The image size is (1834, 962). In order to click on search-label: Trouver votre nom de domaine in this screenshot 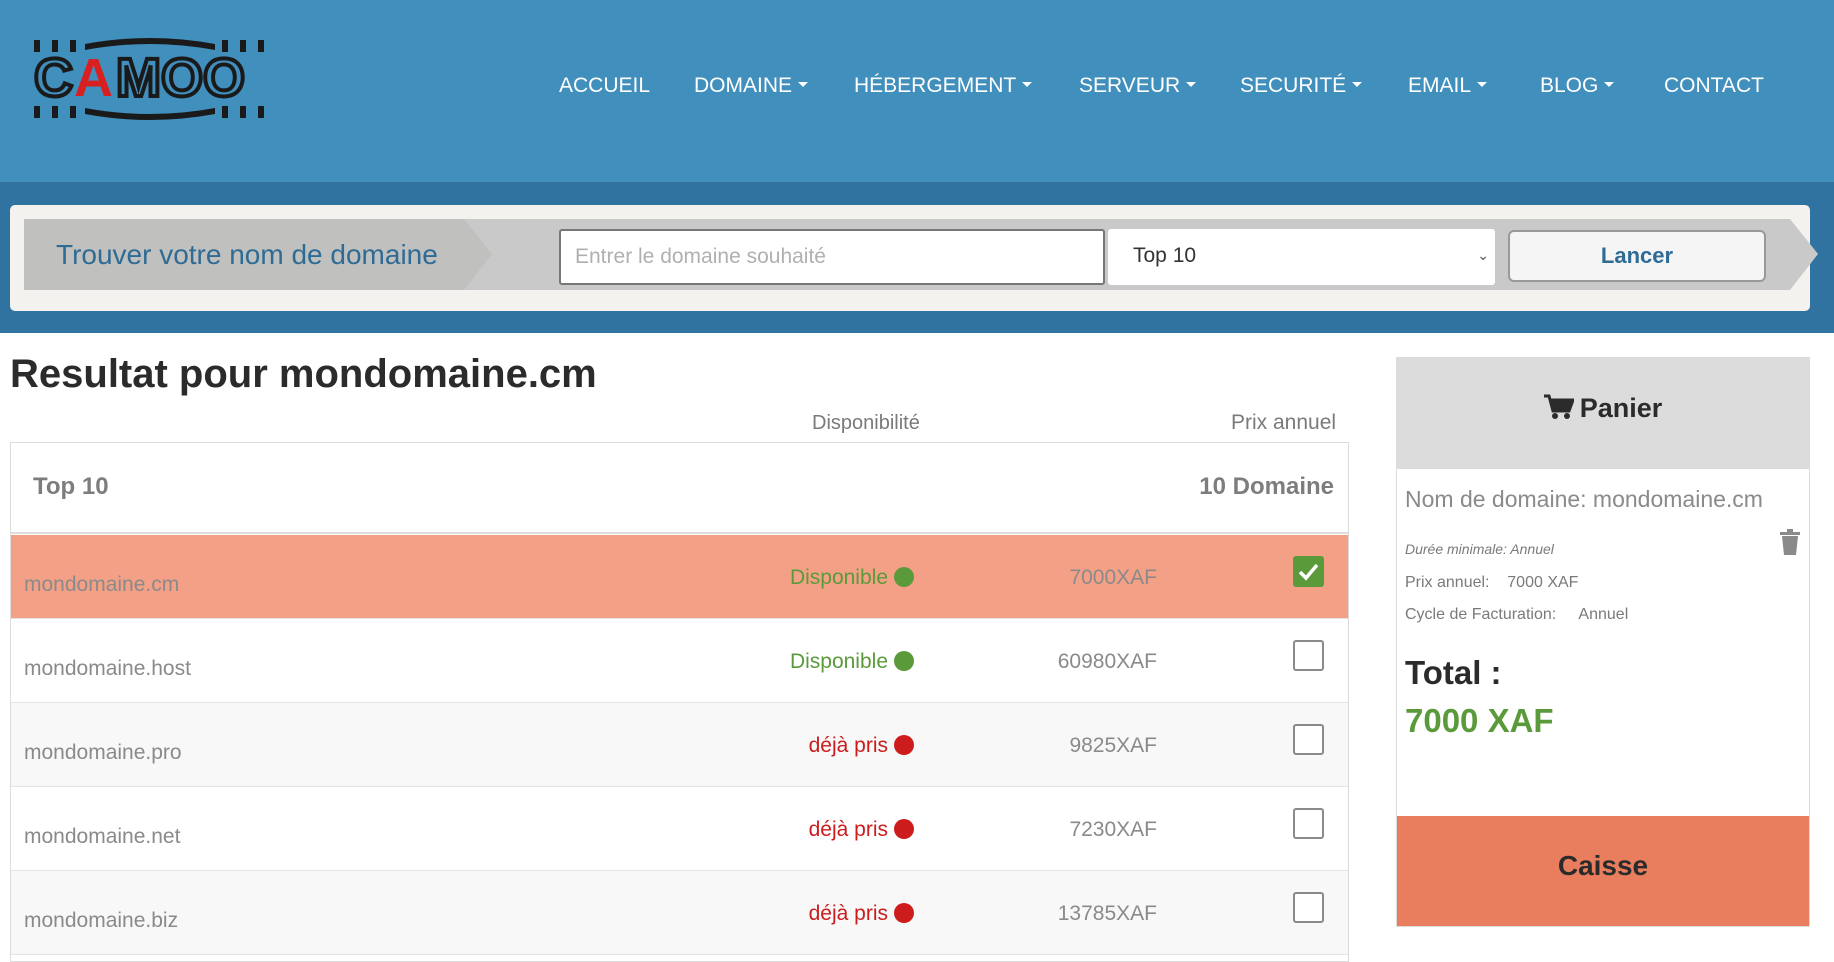, I will do `click(247, 254)`.